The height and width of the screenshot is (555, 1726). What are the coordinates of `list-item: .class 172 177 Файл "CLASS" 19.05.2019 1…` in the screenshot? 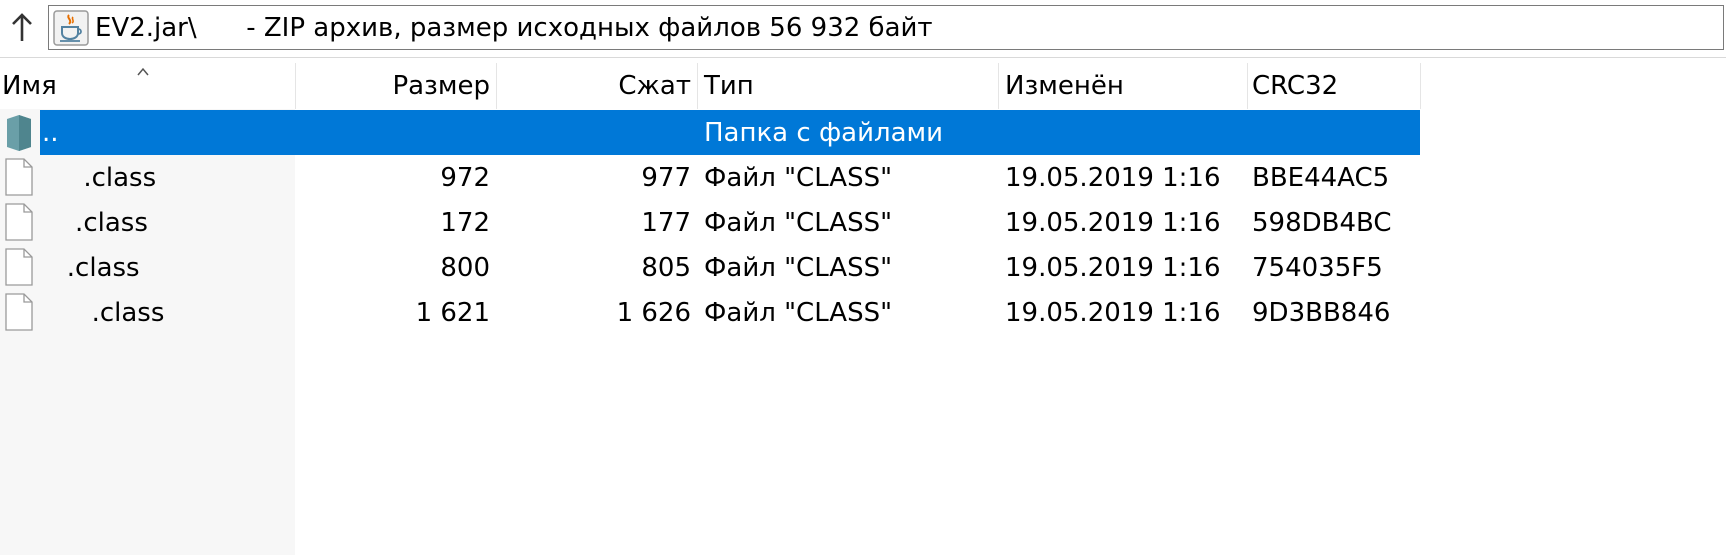 It's located at (710, 222).